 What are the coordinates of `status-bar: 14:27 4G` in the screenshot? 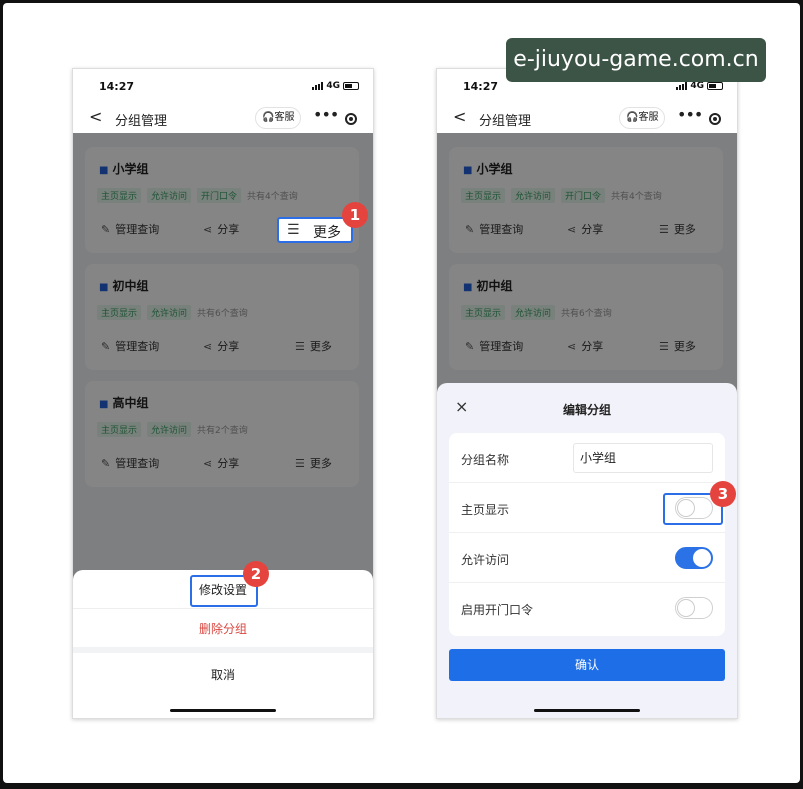 It's located at (223, 86).